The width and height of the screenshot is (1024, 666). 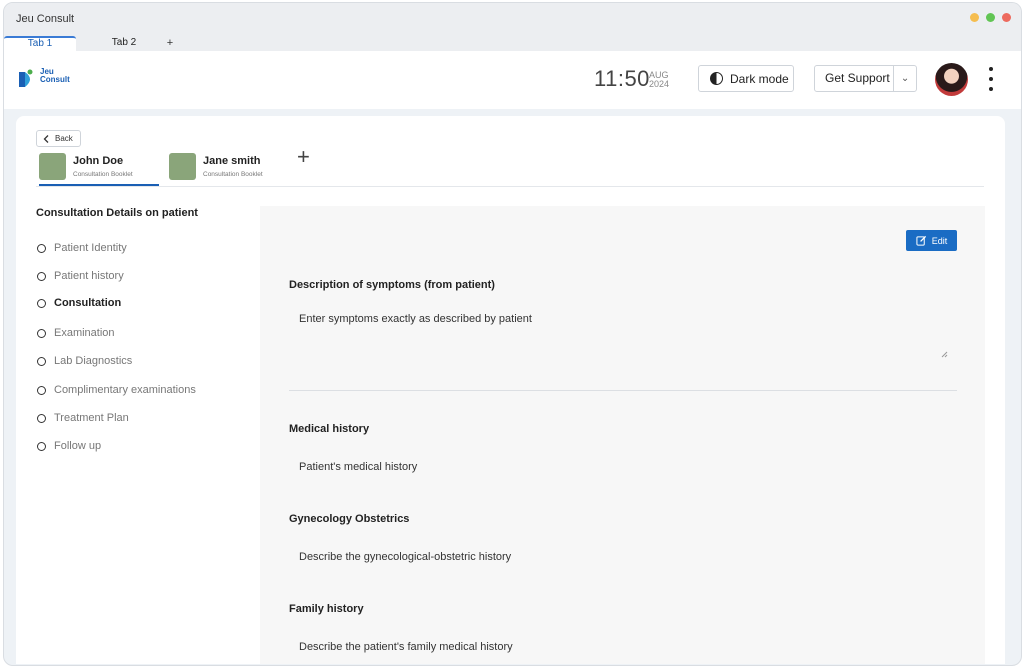 I want to click on medical-history-label: Medical history, so click(x=329, y=429).